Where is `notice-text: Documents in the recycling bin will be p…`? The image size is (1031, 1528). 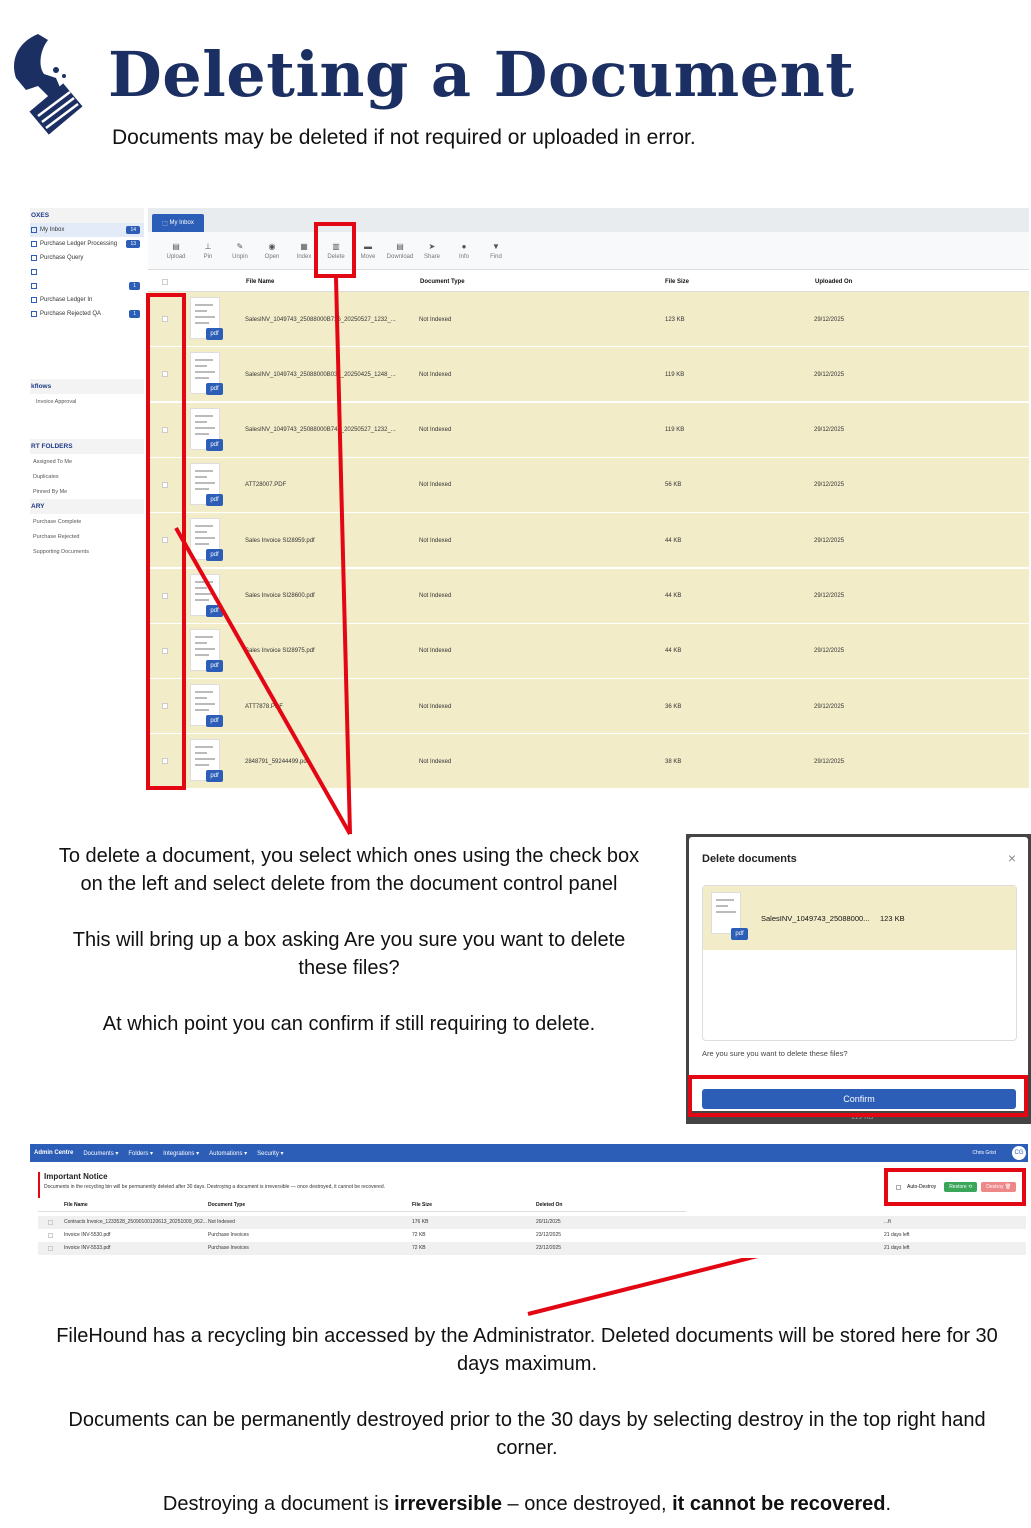
notice-text: Documents in the recycling bin will be p… is located at coordinates (215, 1187).